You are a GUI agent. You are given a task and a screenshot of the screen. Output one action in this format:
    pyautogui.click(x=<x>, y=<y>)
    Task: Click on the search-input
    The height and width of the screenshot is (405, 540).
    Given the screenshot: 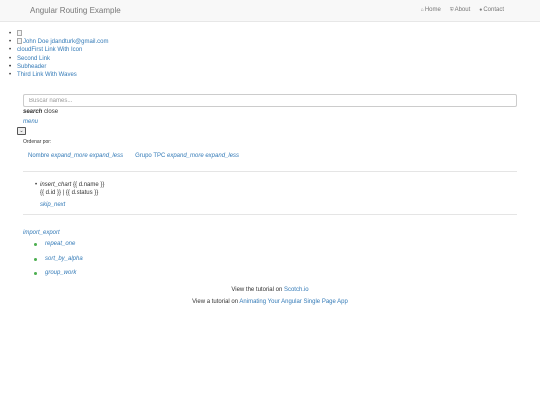 What is the action you would take?
    pyautogui.click(x=270, y=100)
    